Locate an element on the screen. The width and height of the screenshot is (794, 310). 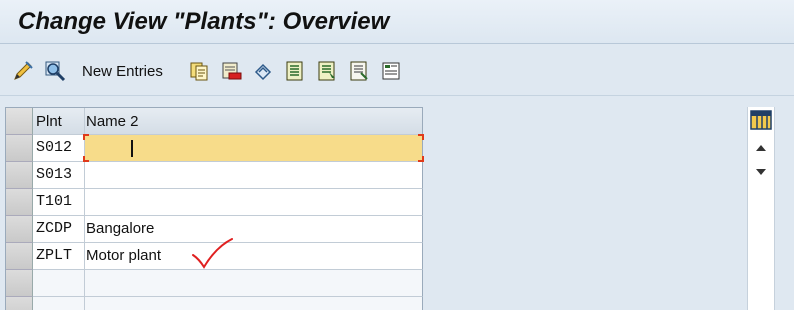
table-header: Plnt Name 2 is located at coordinates (215, 121).